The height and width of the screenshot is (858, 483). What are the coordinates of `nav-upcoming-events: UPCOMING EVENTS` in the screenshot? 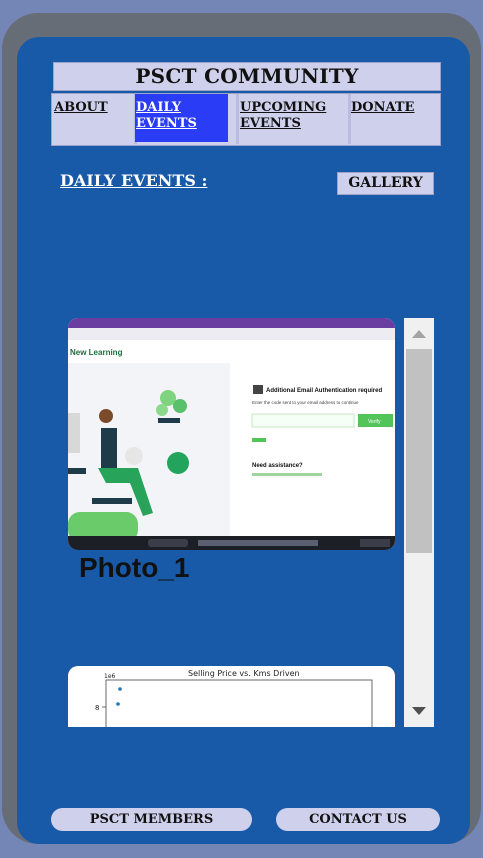 It's located at (295, 118).